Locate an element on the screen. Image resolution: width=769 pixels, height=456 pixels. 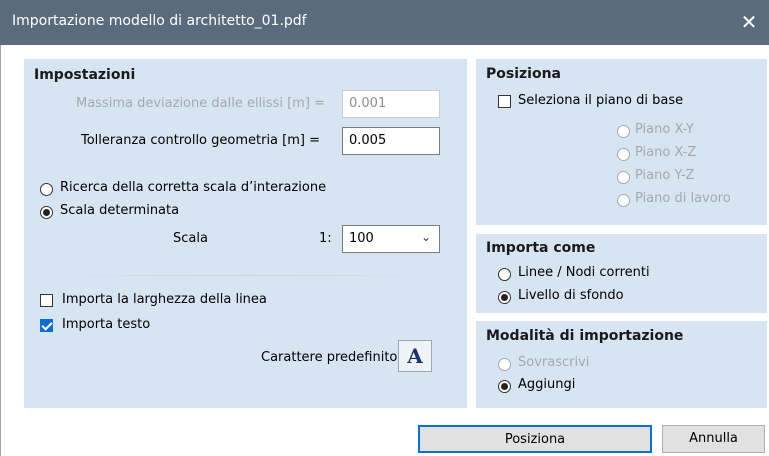
radio-current-lines: Linee / Nodi correnti is located at coordinates (608, 274).